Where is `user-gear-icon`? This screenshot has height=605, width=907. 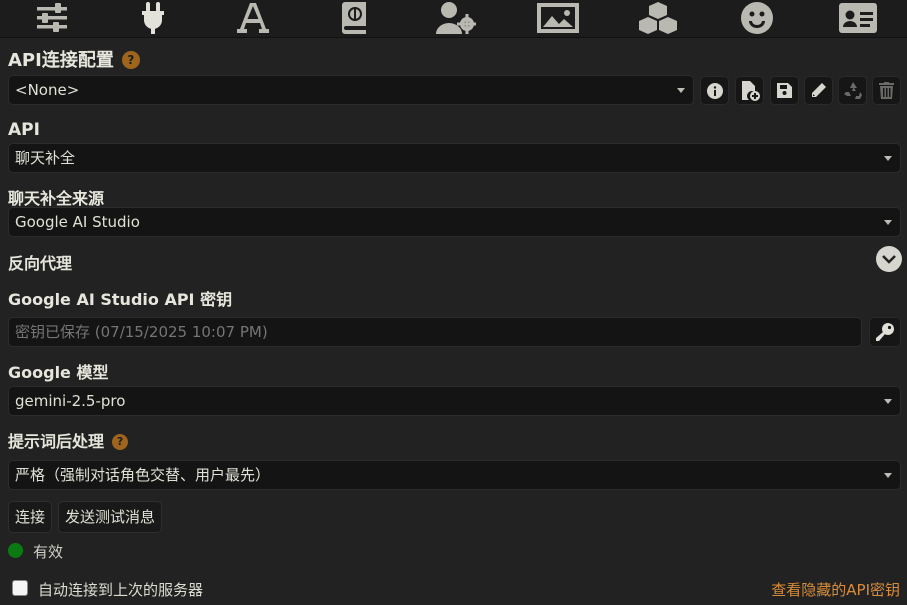 user-gear-icon is located at coordinates (456, 18).